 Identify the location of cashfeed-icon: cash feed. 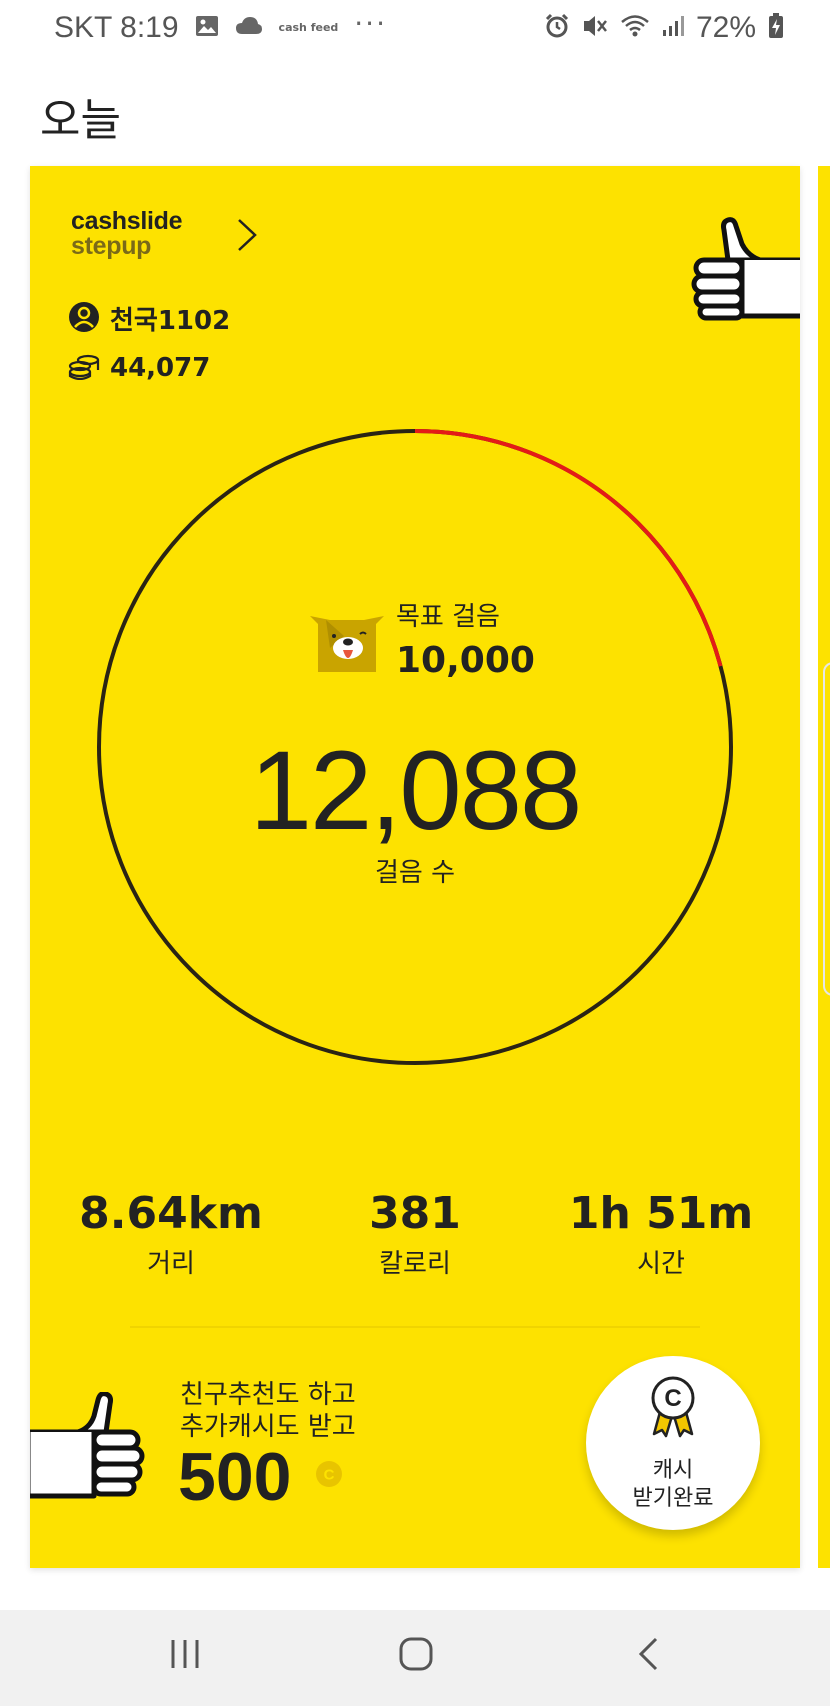
(308, 27).